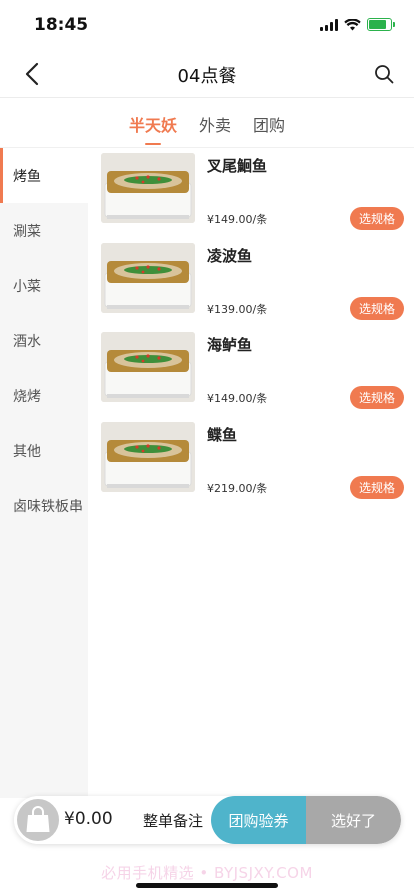  Describe the element at coordinates (251, 193) in the screenshot. I see `dish-item: 叉尾鮰鱼 ¥149.00/条 选规格` at that location.